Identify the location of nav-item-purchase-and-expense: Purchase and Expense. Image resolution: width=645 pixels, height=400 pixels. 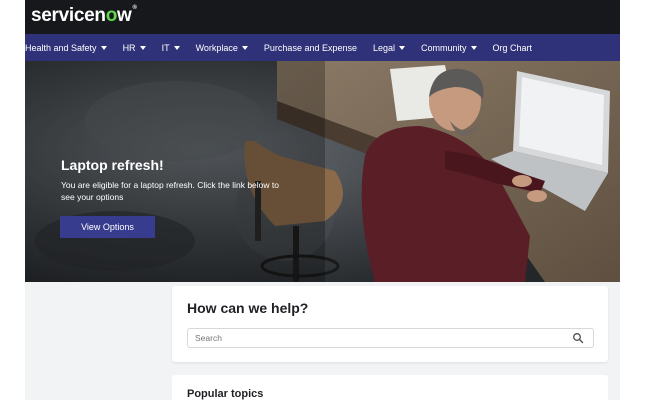
(310, 48).